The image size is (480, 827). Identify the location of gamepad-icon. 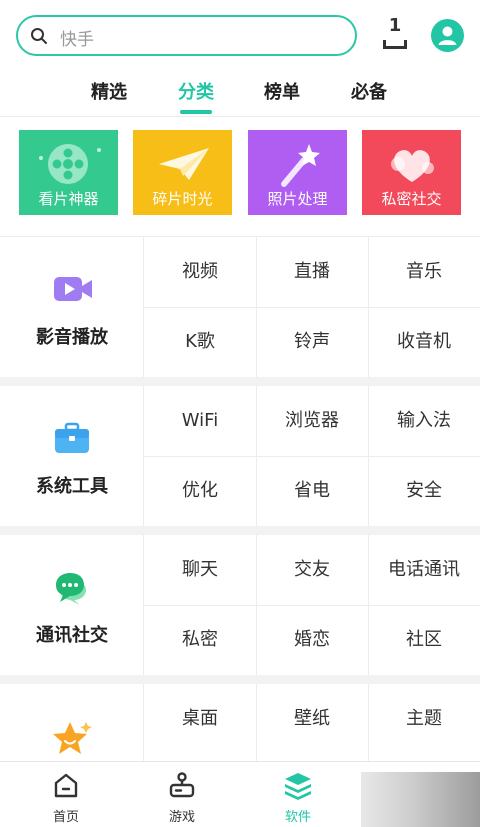
(182, 785).